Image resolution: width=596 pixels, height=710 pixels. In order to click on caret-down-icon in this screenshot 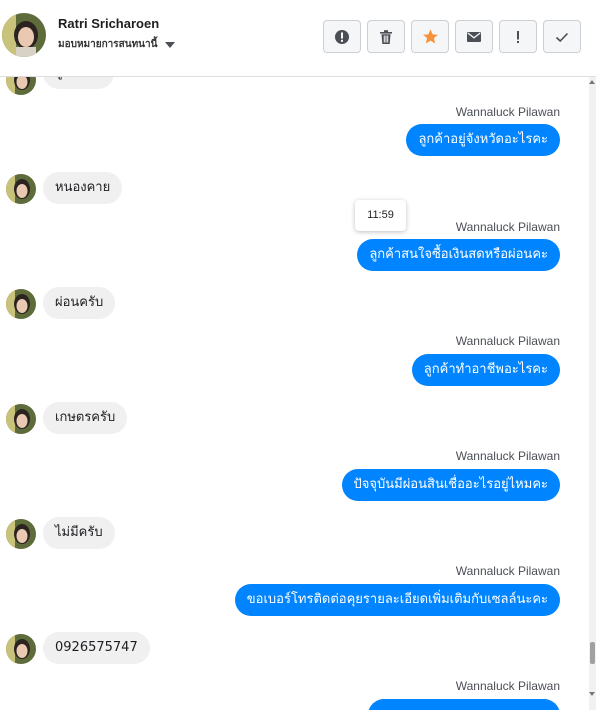, I will do `click(170, 44)`.